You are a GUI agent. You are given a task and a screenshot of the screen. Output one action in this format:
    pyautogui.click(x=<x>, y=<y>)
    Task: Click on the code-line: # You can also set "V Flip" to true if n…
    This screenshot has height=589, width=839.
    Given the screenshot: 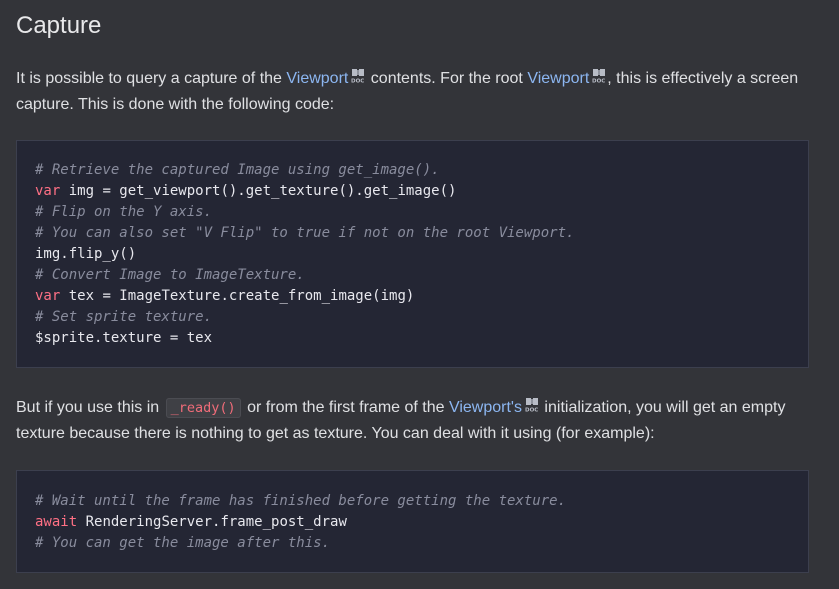 What is the action you would take?
    pyautogui.click(x=412, y=233)
    